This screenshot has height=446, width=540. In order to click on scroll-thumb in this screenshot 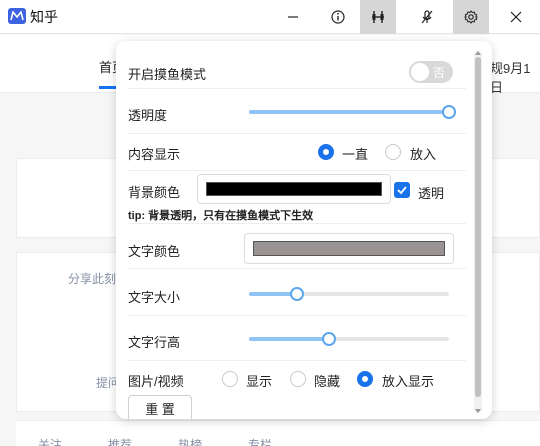, I will do `click(478, 227)`.